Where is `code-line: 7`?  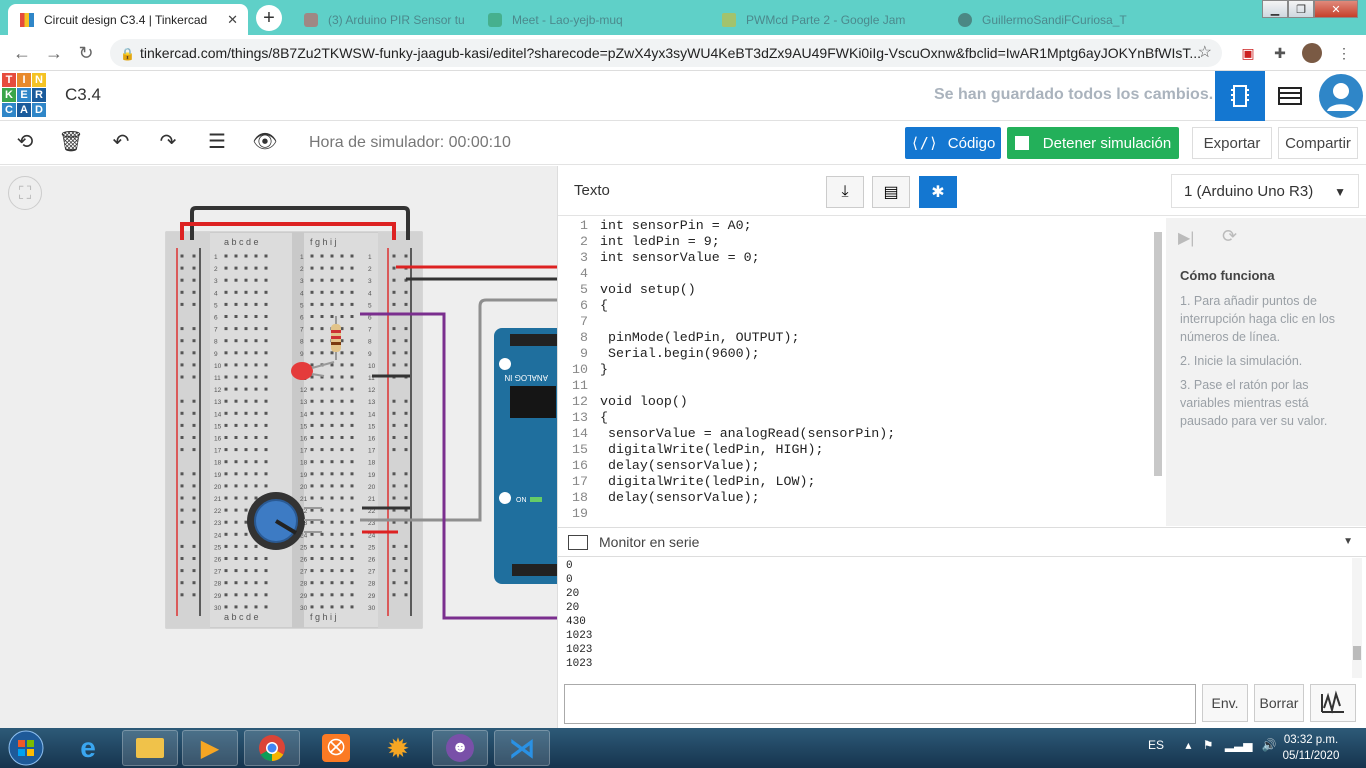
code-line: 7 is located at coordinates (862, 322).